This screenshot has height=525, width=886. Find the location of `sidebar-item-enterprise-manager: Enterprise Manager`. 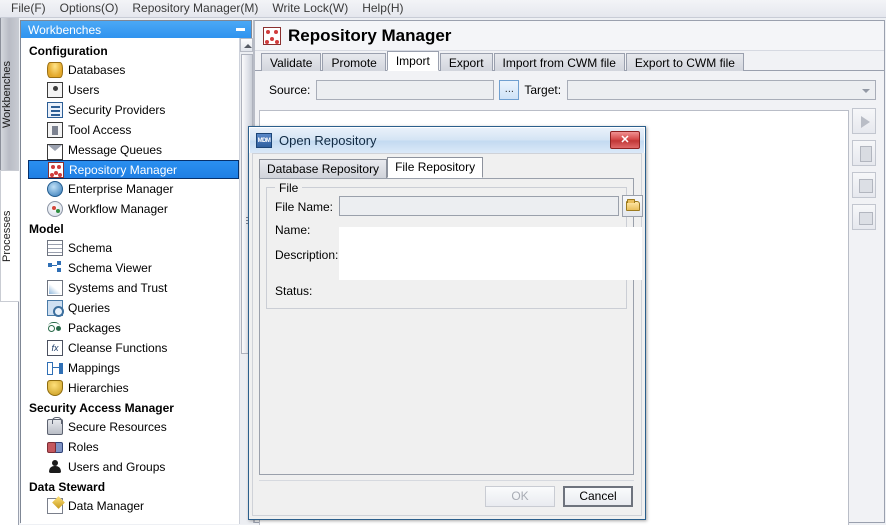

sidebar-item-enterprise-manager: Enterprise Manager is located at coordinates (130, 189).